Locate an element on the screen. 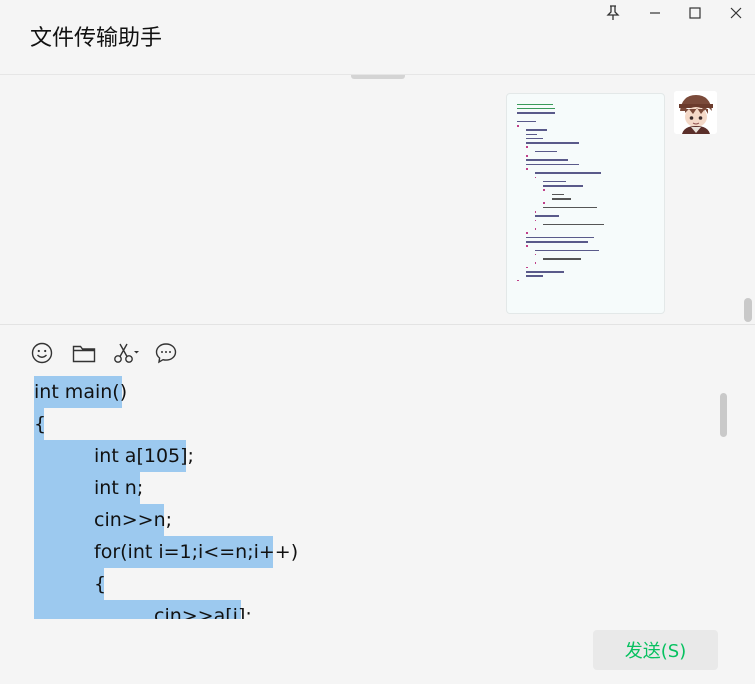 The image size is (755, 684). close-icon is located at coordinates (736, 13).